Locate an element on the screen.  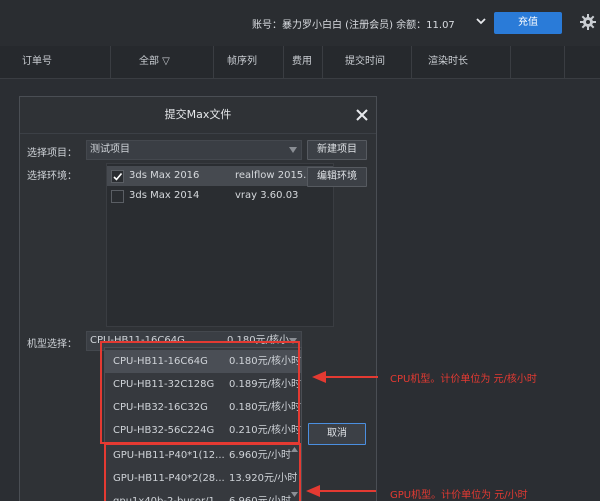
gpu-highlight-box is located at coordinates (202, 472).